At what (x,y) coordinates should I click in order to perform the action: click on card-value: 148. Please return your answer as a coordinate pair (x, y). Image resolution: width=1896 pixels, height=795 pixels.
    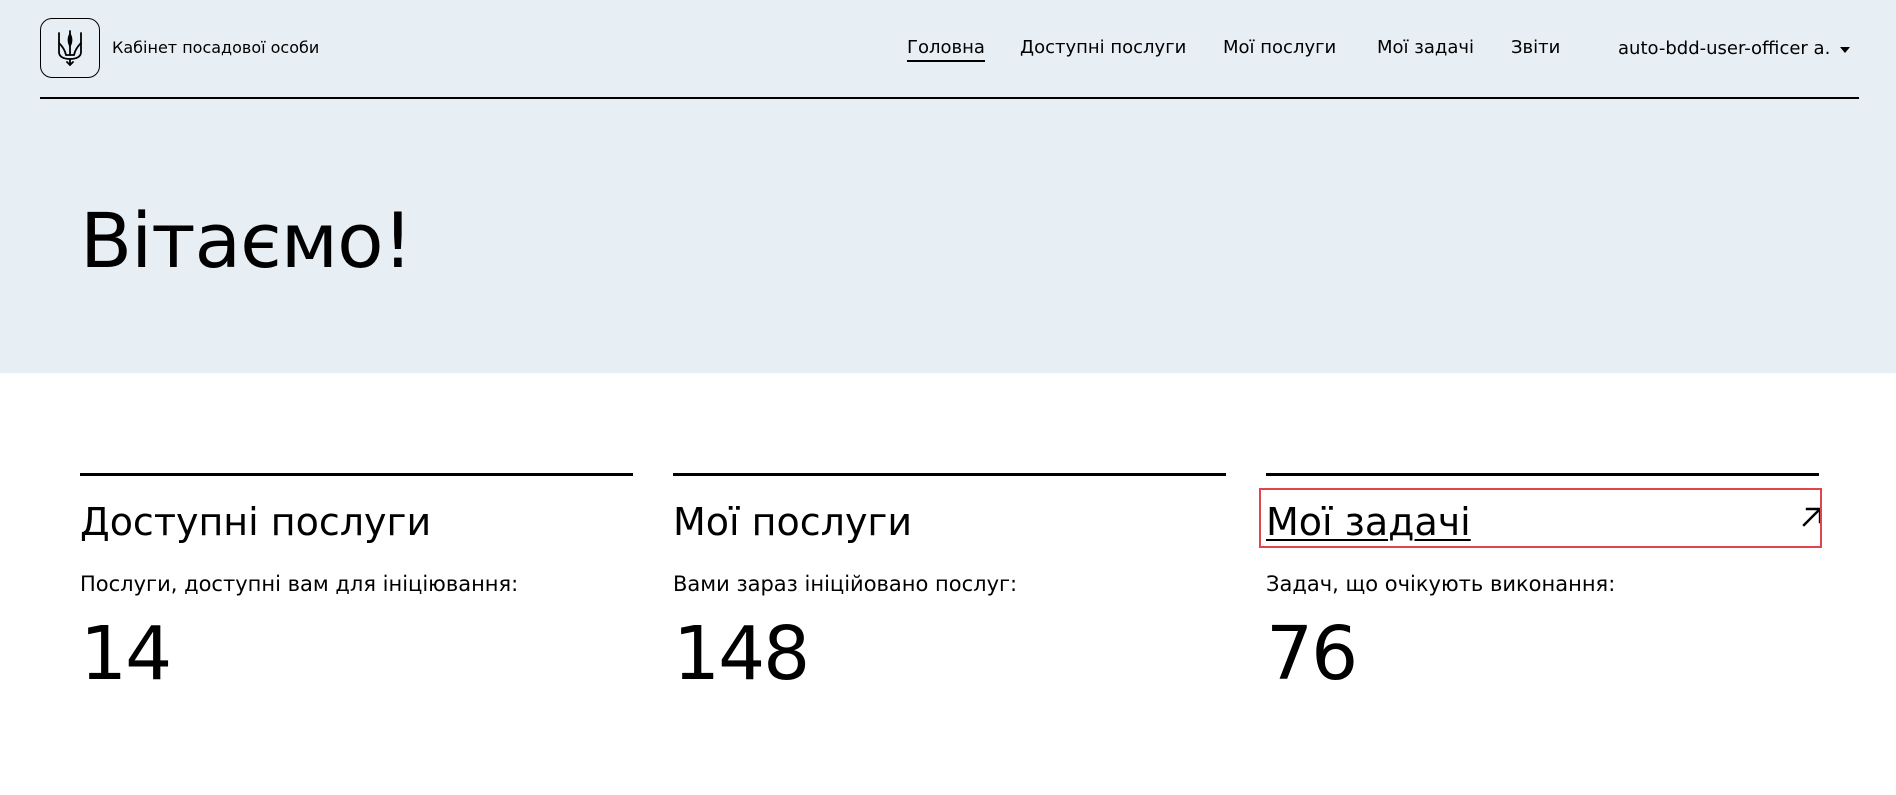
    Looking at the image, I should click on (741, 654).